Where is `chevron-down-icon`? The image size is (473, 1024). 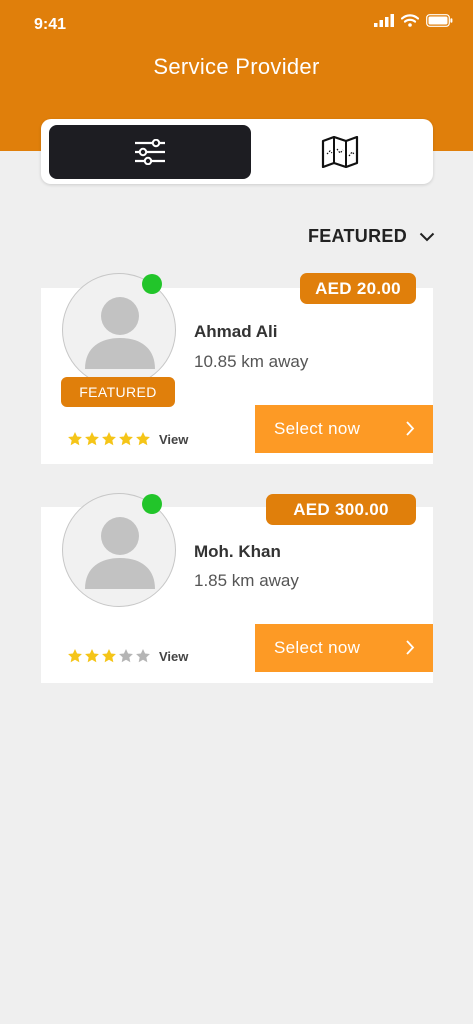
chevron-down-icon is located at coordinates (427, 236).